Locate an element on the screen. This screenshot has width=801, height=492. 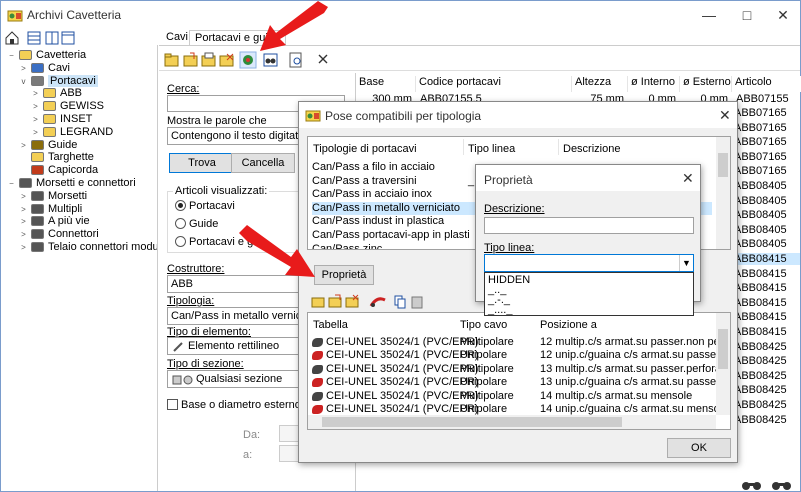
copy-item-icon is located at coordinates (208, 59).